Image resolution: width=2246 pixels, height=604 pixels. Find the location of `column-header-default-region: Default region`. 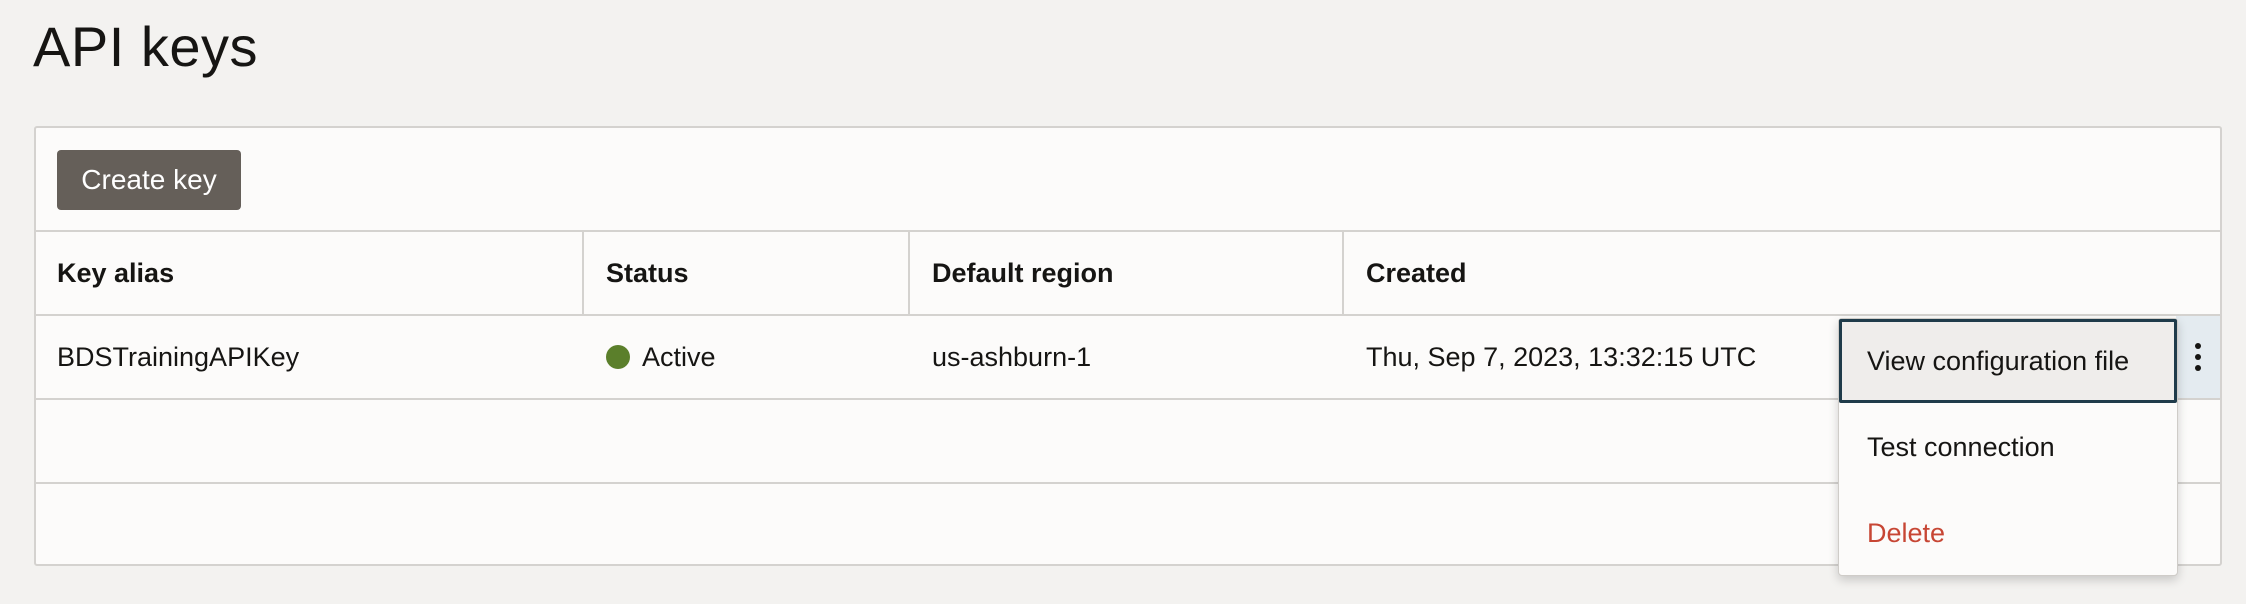

column-header-default-region: Default region is located at coordinates (1023, 273).